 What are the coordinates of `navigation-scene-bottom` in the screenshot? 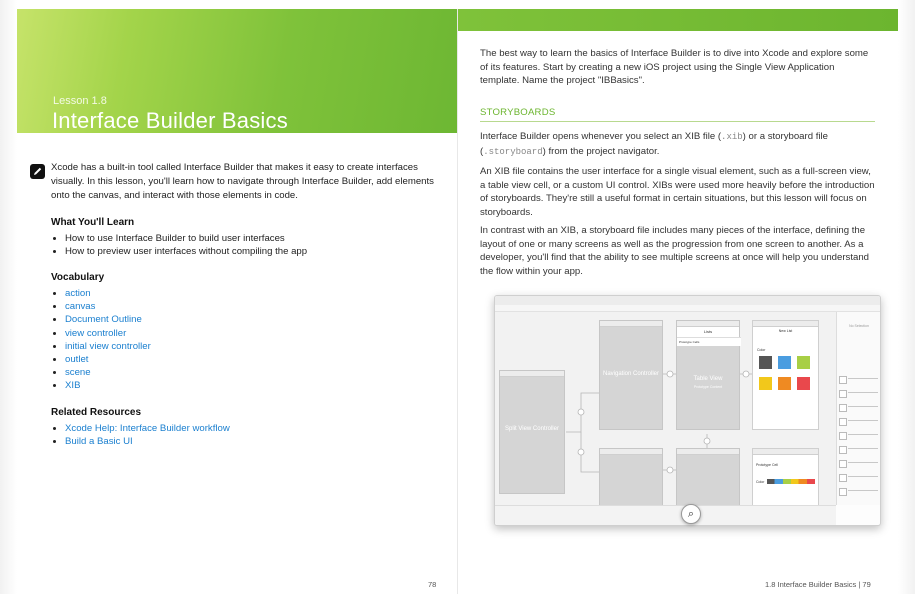 It's located at (631, 478).